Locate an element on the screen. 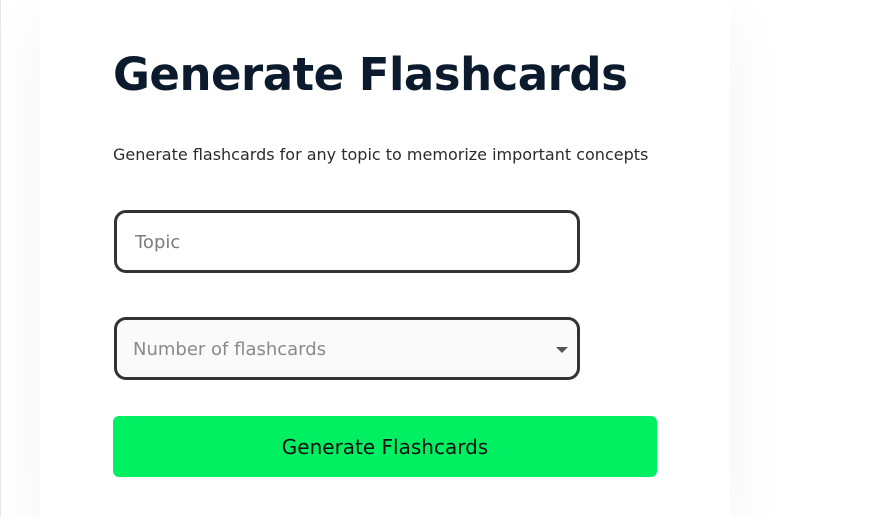 The height and width of the screenshot is (517, 883). generate-flashcards-button: Generate Flashcards is located at coordinates (385, 446).